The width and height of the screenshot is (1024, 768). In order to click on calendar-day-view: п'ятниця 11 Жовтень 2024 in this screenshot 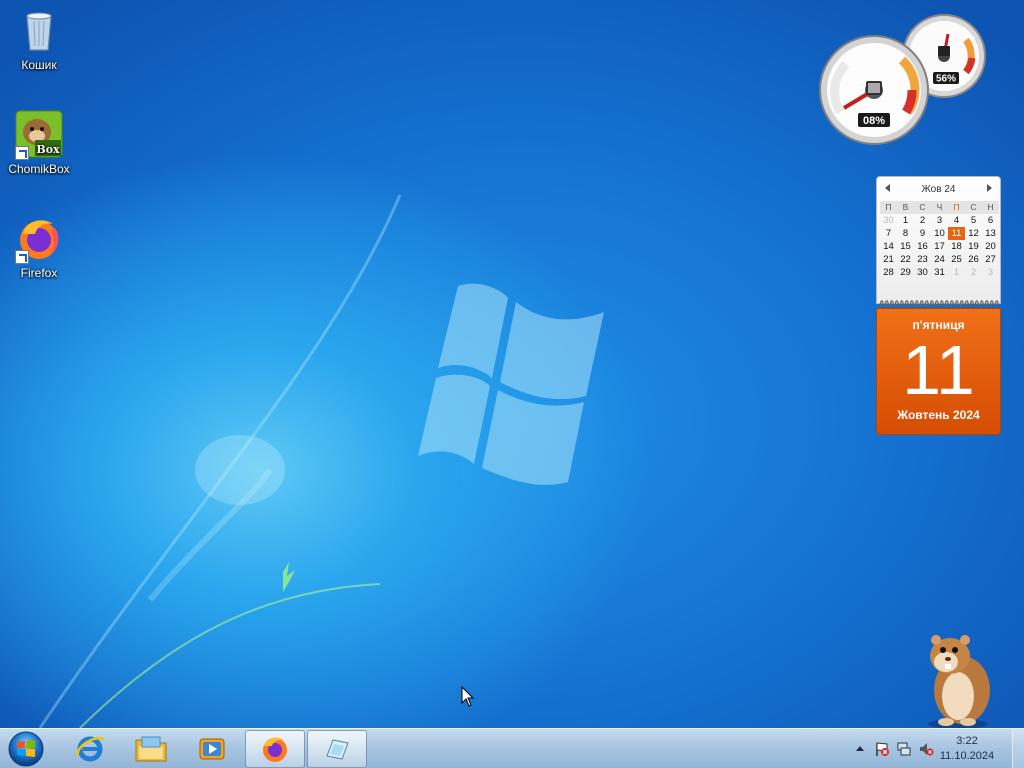, I will do `click(938, 371)`.